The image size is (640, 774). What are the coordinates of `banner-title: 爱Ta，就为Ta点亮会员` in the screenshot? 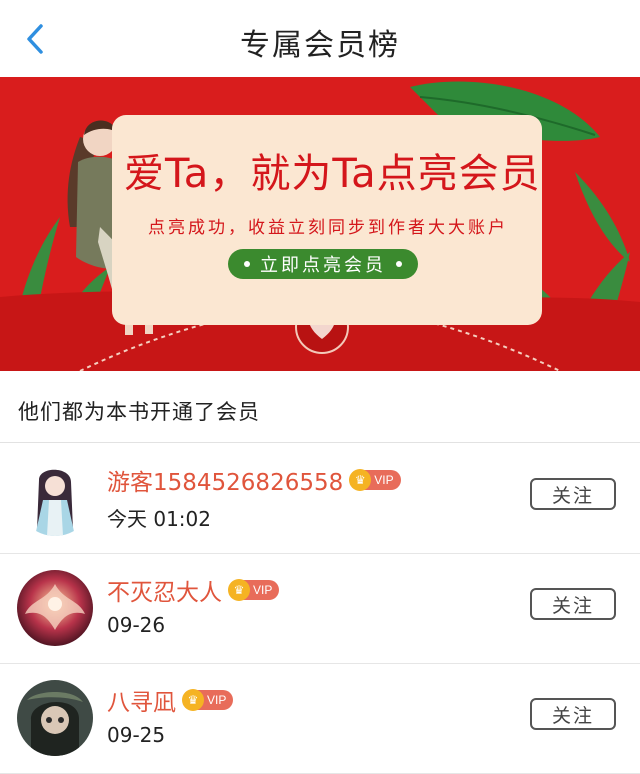 It's located at (332, 174).